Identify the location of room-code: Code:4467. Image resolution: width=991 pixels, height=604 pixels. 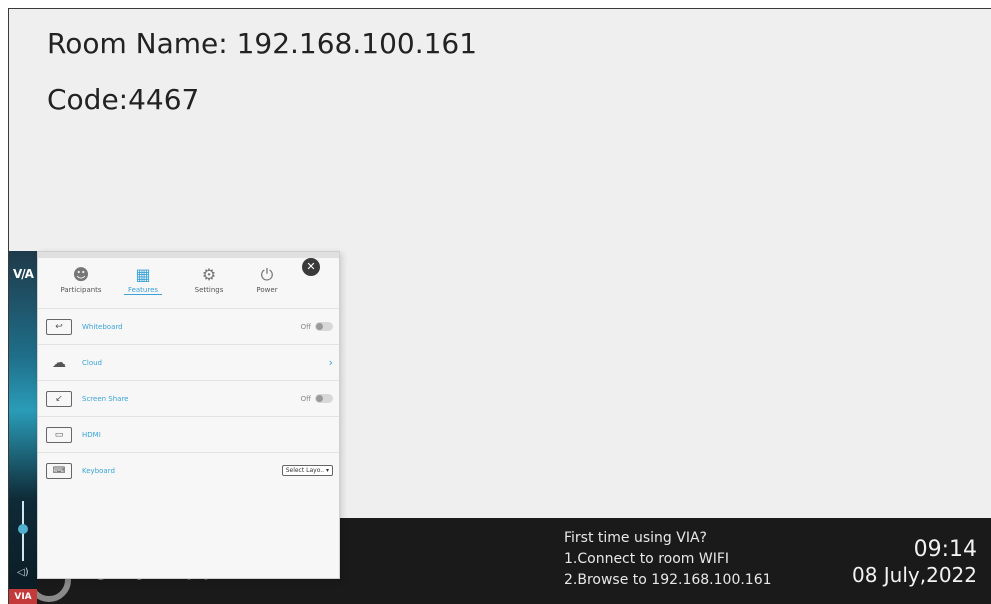
(123, 99).